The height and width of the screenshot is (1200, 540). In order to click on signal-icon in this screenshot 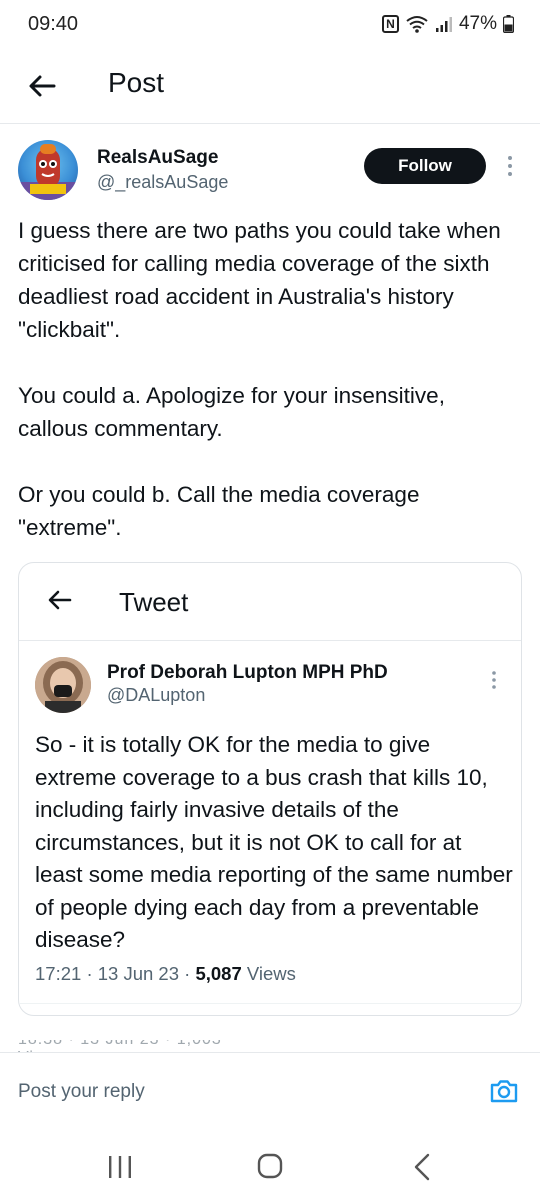, I will do `click(444, 24)`.